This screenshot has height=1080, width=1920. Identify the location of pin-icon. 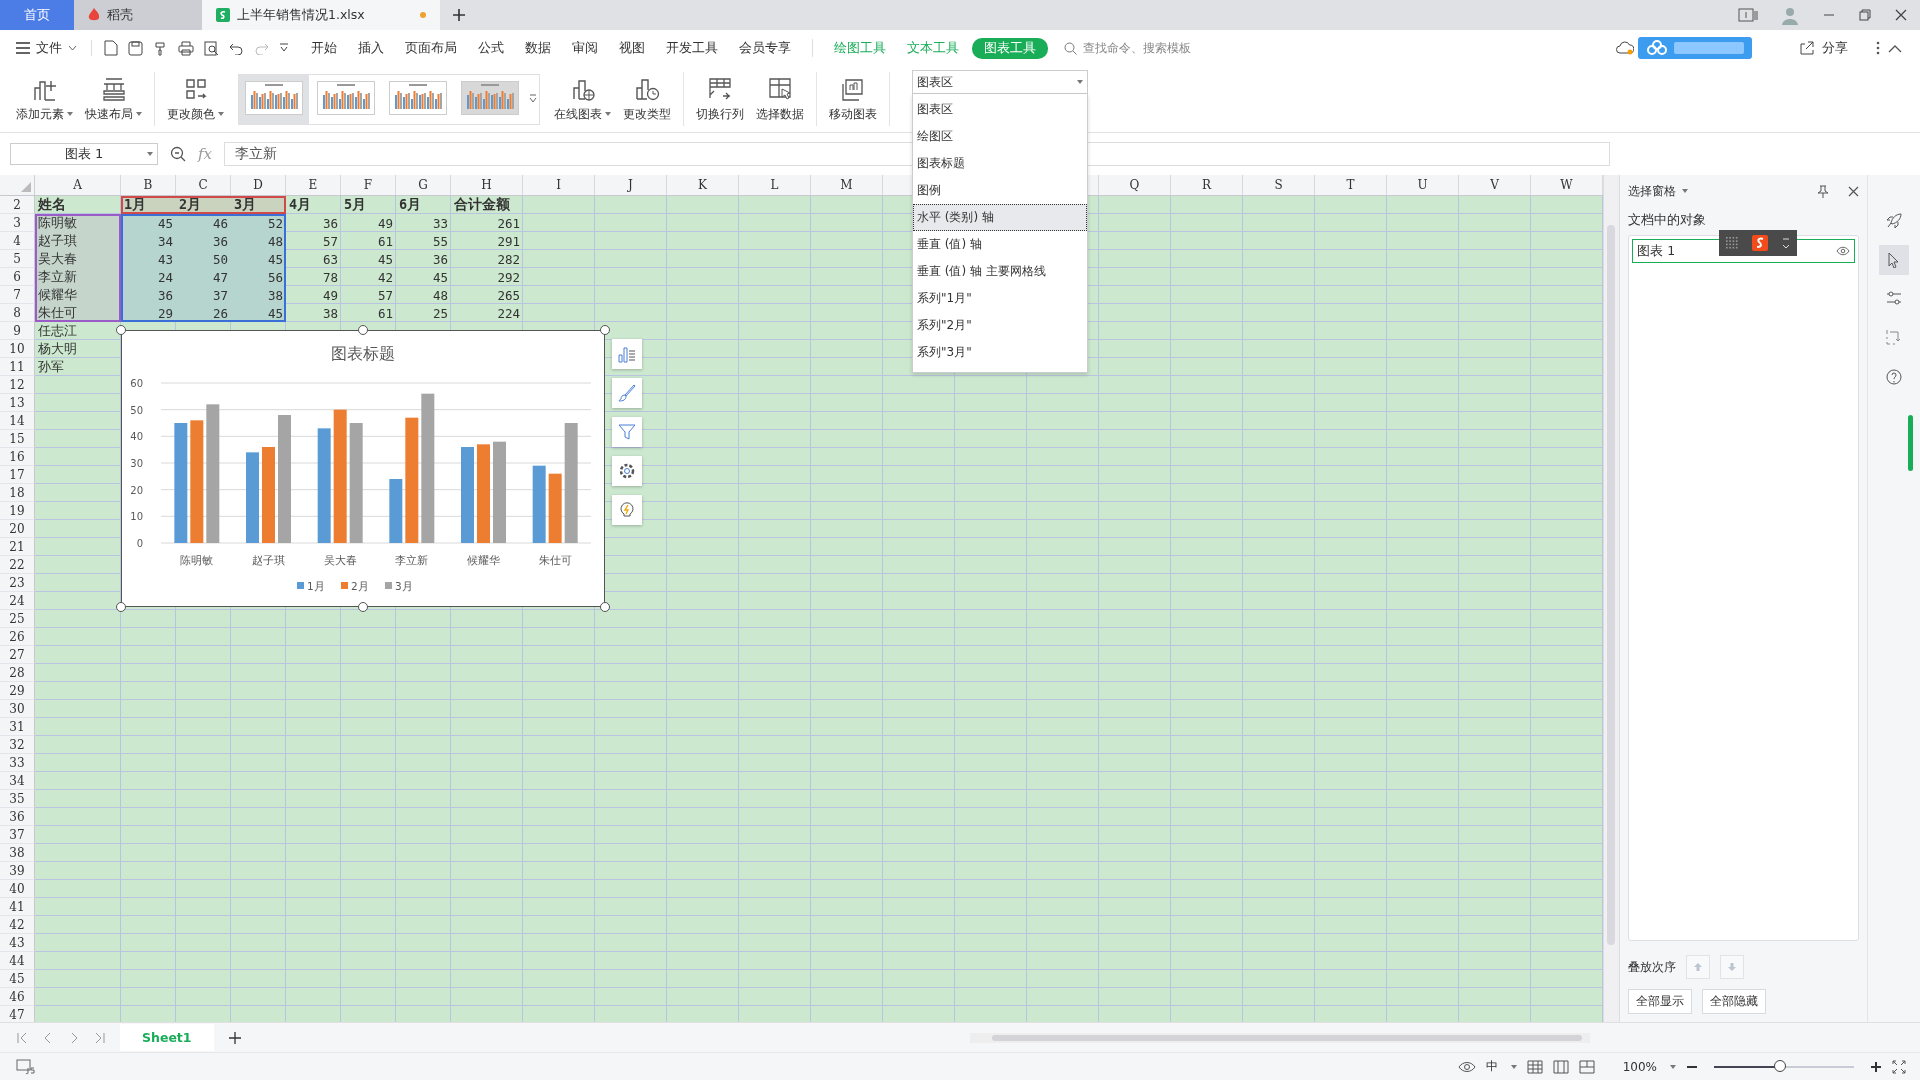
(1823, 191).